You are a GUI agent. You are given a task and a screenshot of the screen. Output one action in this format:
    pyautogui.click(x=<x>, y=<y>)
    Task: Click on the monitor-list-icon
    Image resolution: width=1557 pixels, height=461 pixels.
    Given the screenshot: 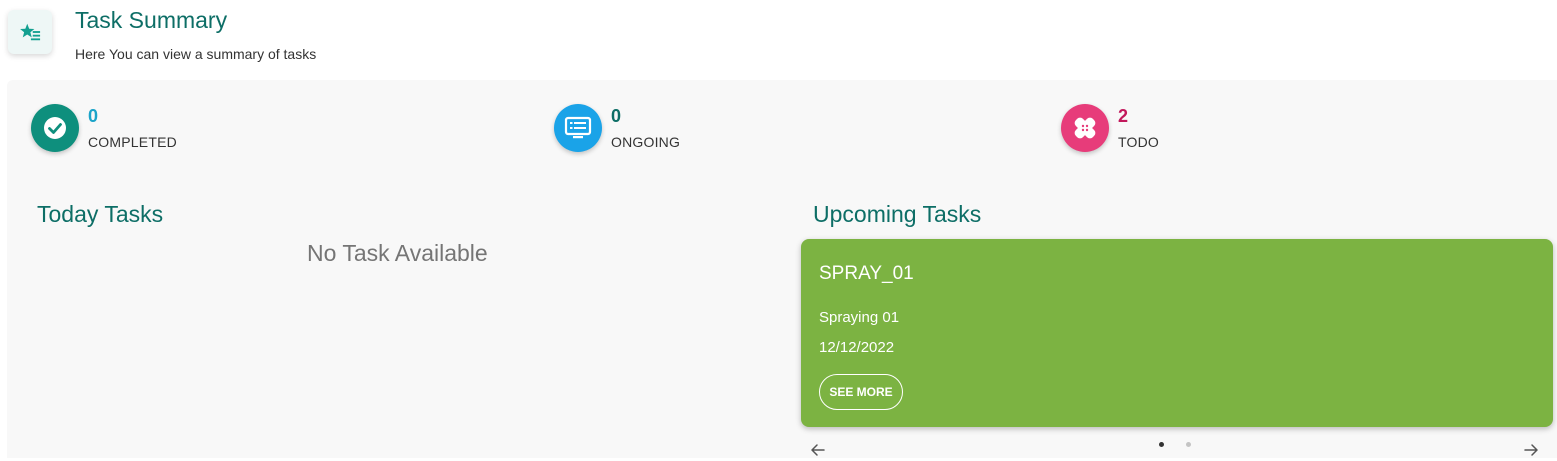 What is the action you would take?
    pyautogui.click(x=578, y=128)
    